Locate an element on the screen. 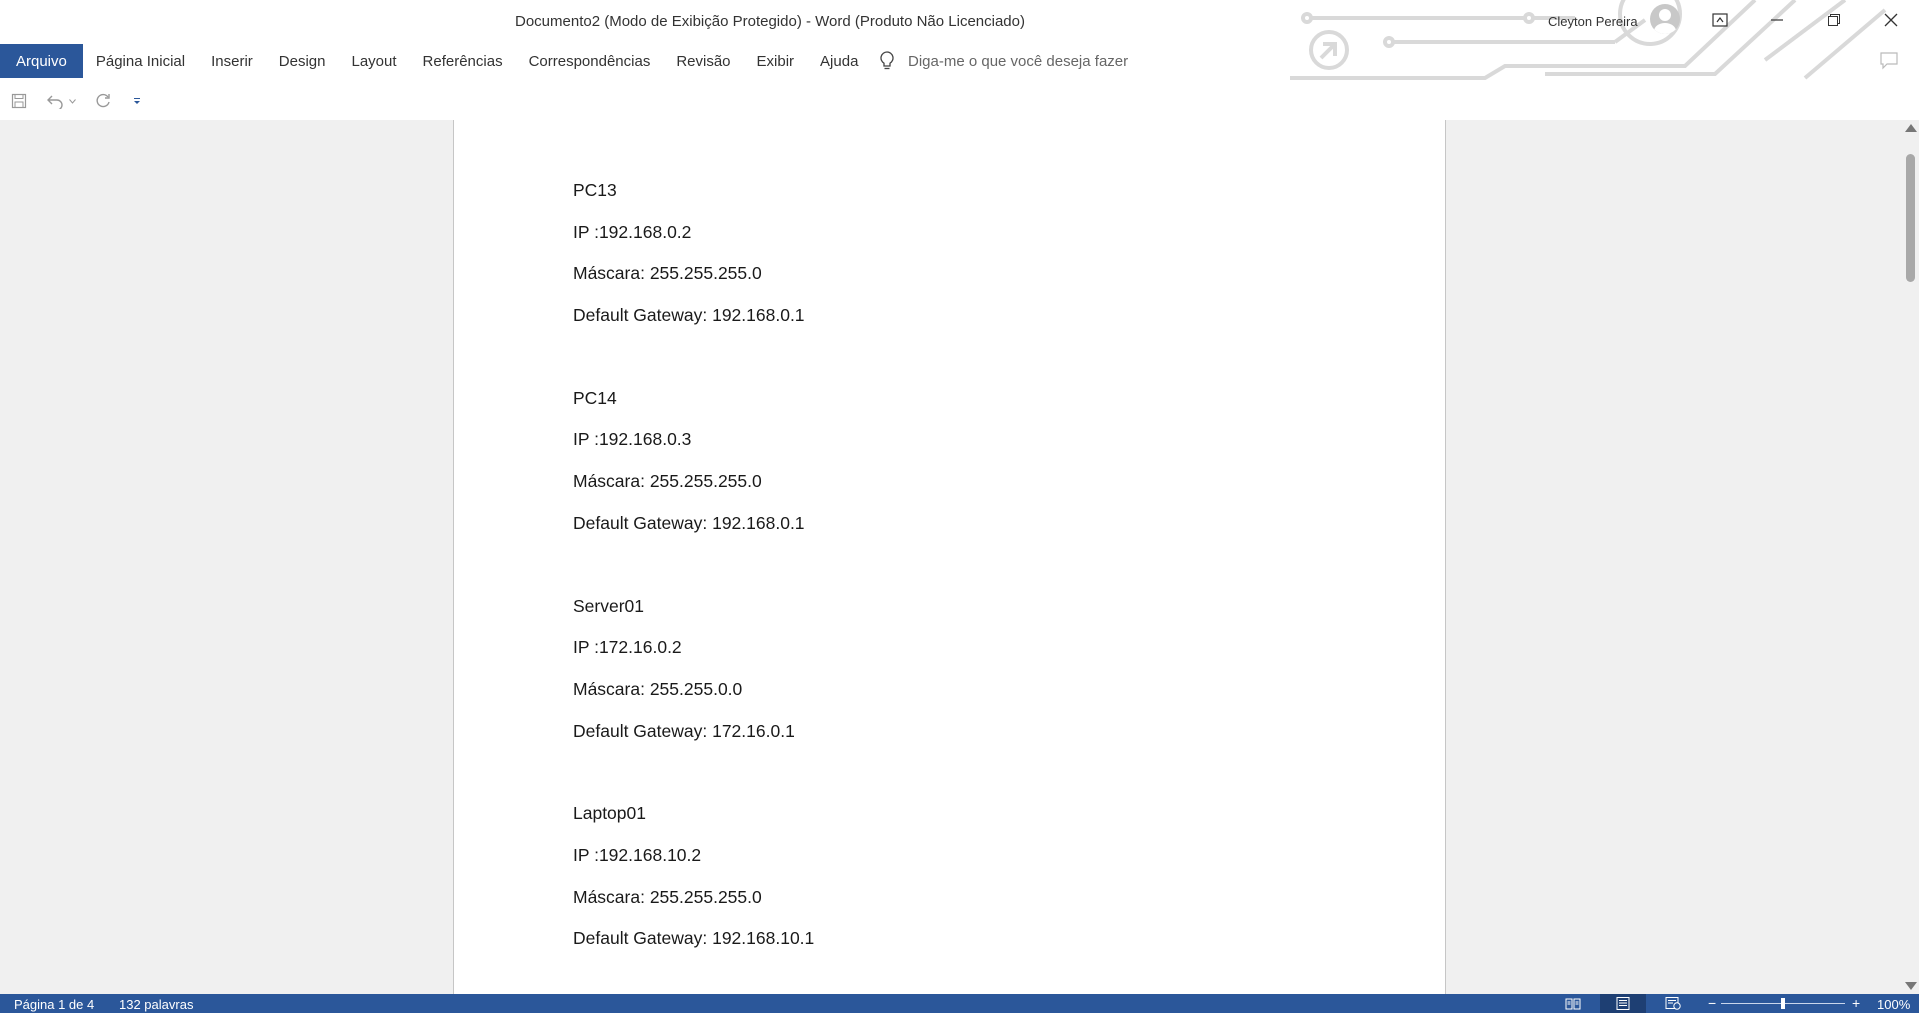 The height and width of the screenshot is (1013, 1919). device-ip: IP :192.168.0.3 is located at coordinates (693, 450).